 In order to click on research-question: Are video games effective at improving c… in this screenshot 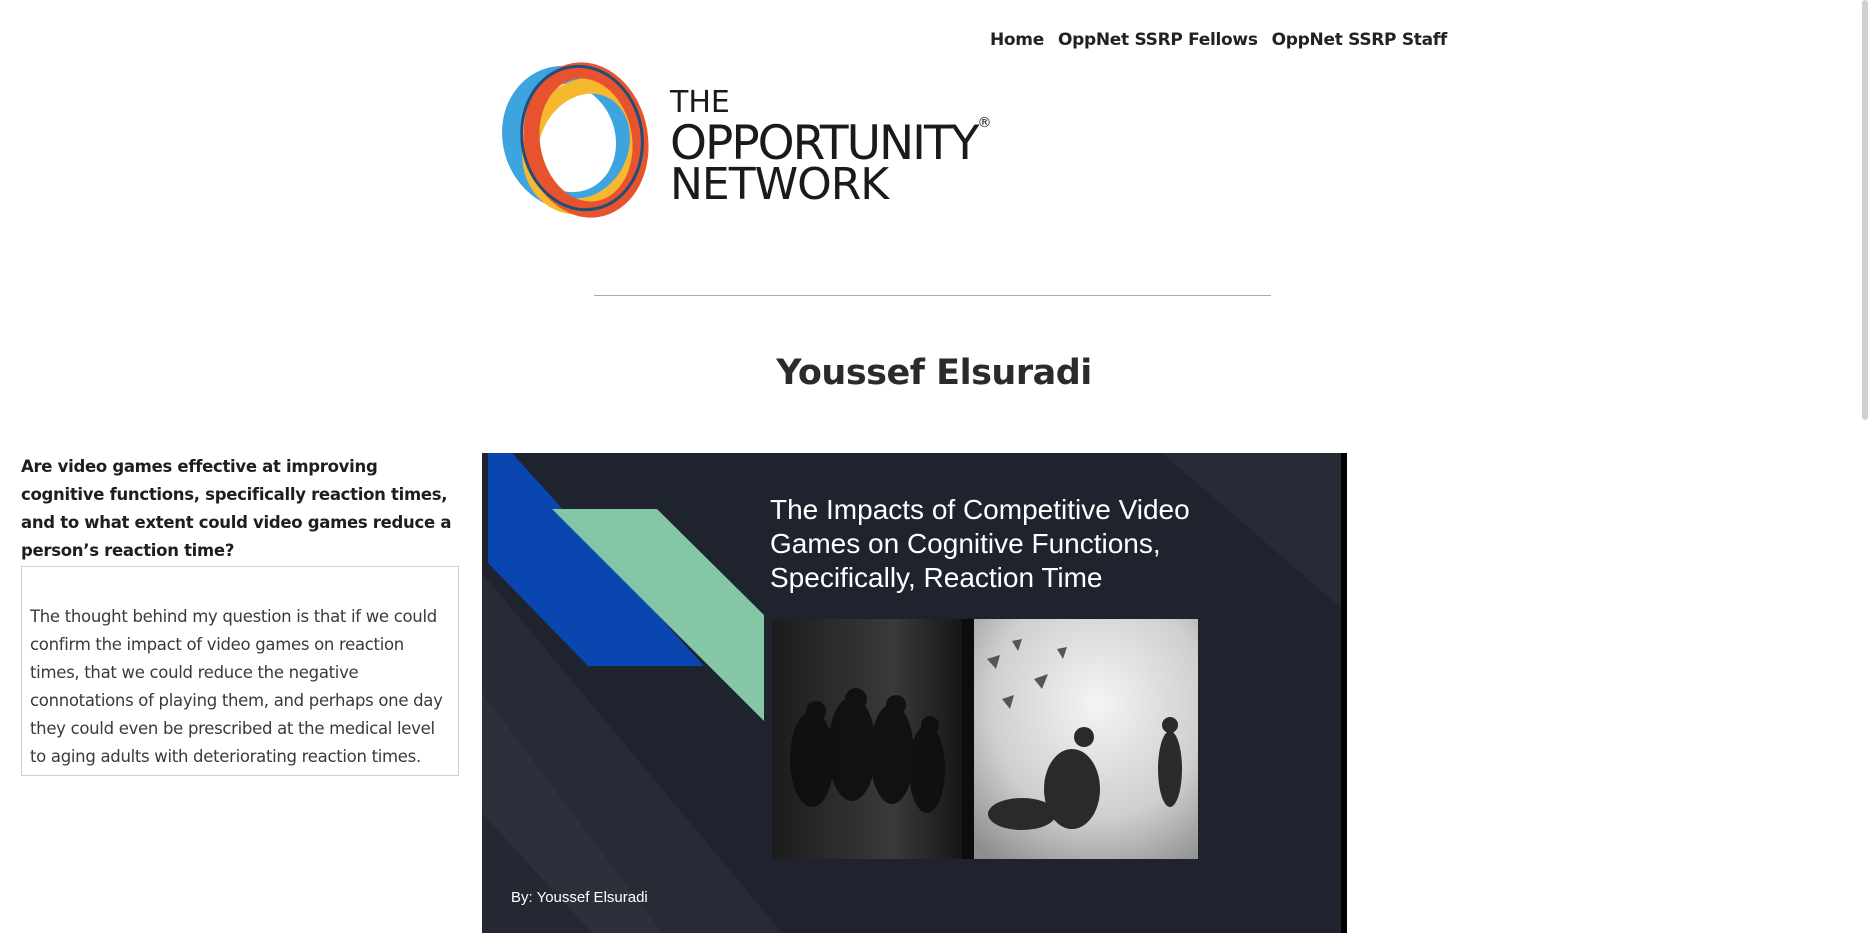, I will do `click(236, 508)`.